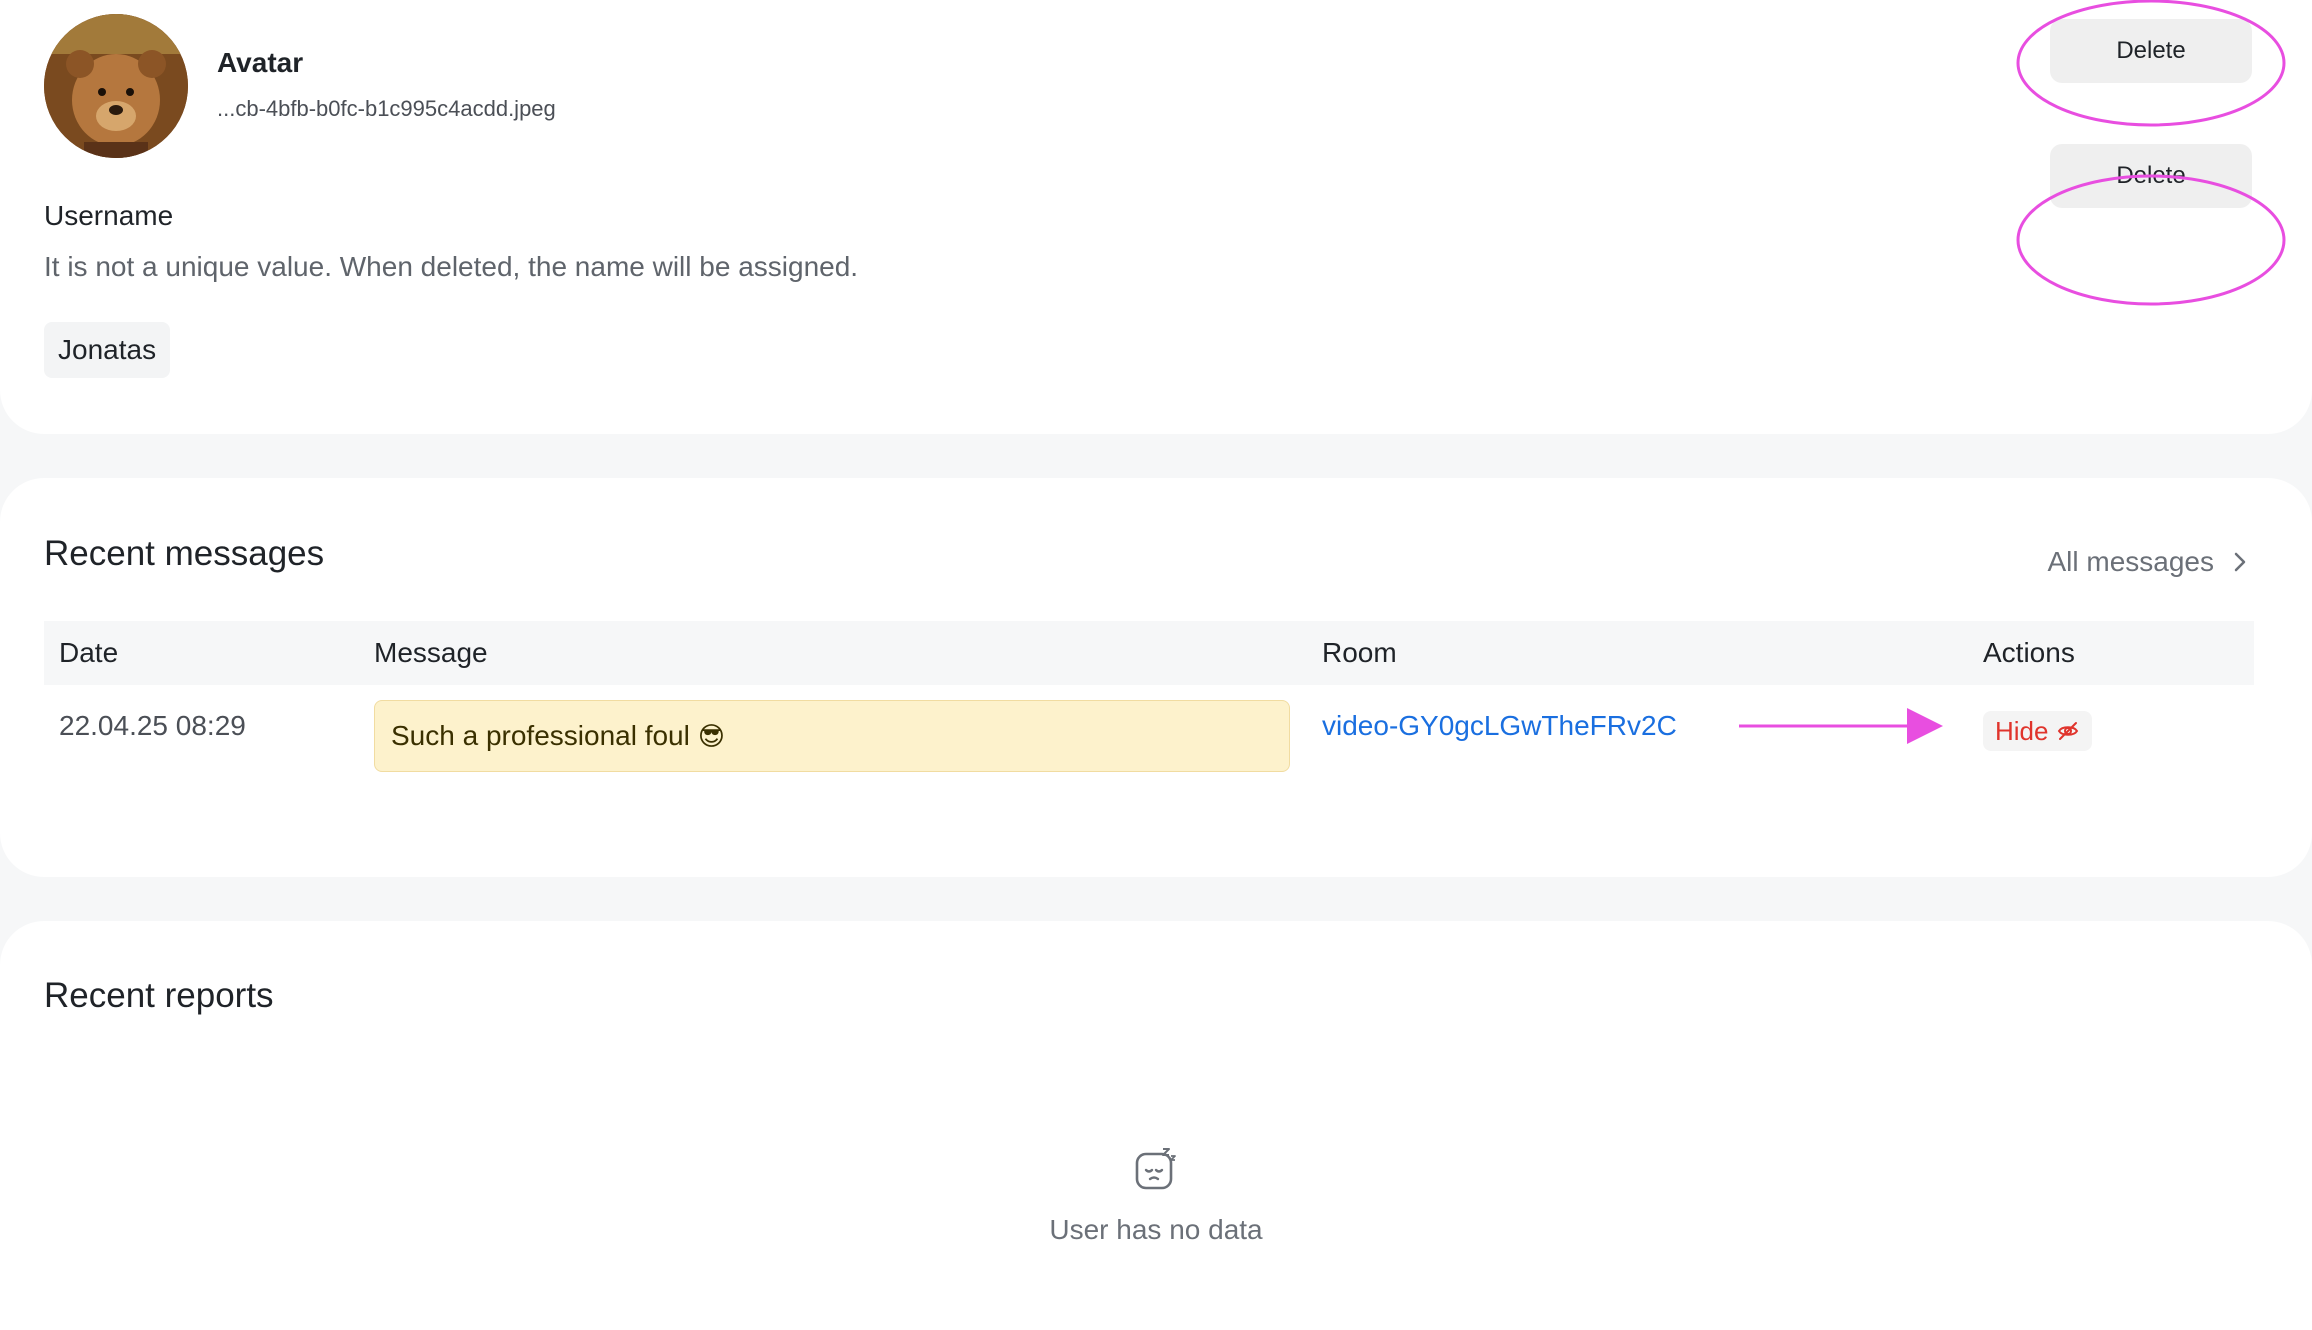  What do you see at coordinates (2068, 731) in the screenshot?
I see `eye-off-icon` at bounding box center [2068, 731].